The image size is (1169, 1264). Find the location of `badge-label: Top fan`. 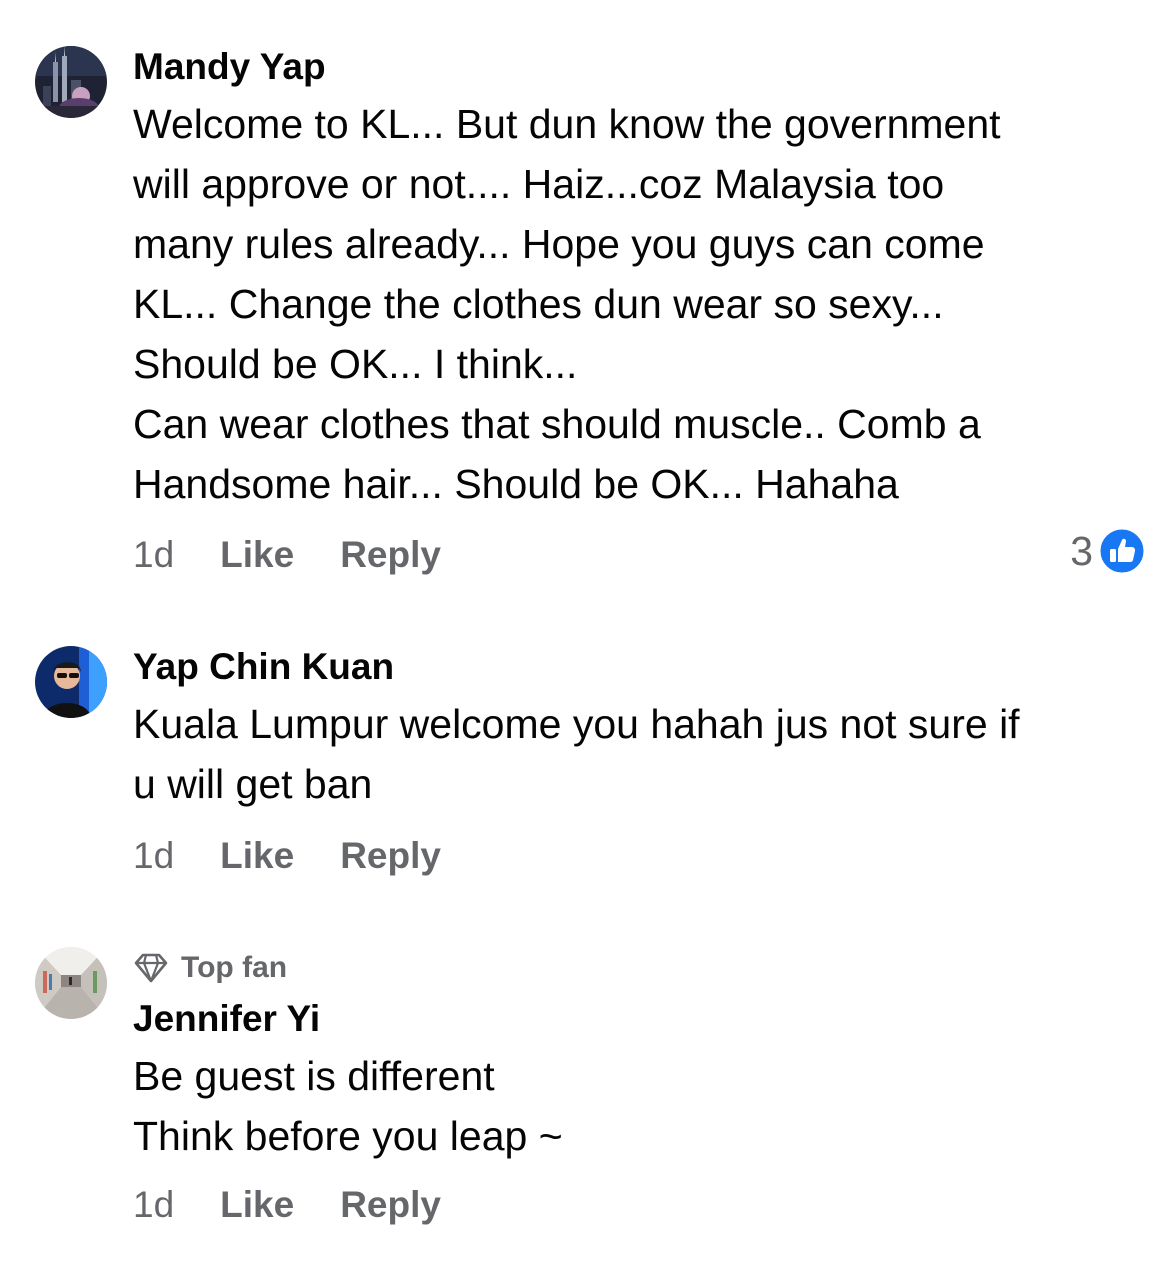

badge-label: Top fan is located at coordinates (234, 967).